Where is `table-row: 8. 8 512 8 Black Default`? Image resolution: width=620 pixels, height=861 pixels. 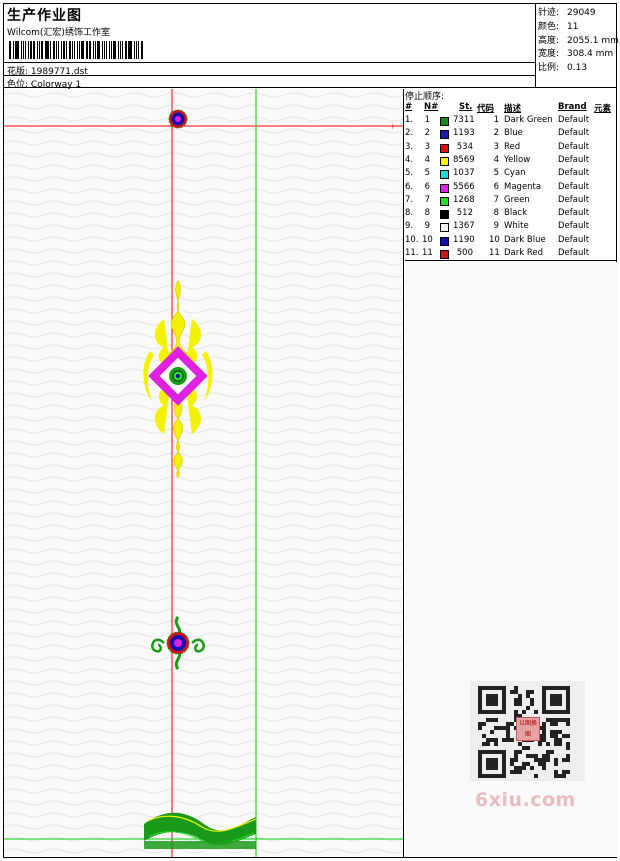
table-row: 8. 8 512 8 Black Default is located at coordinates (511, 214).